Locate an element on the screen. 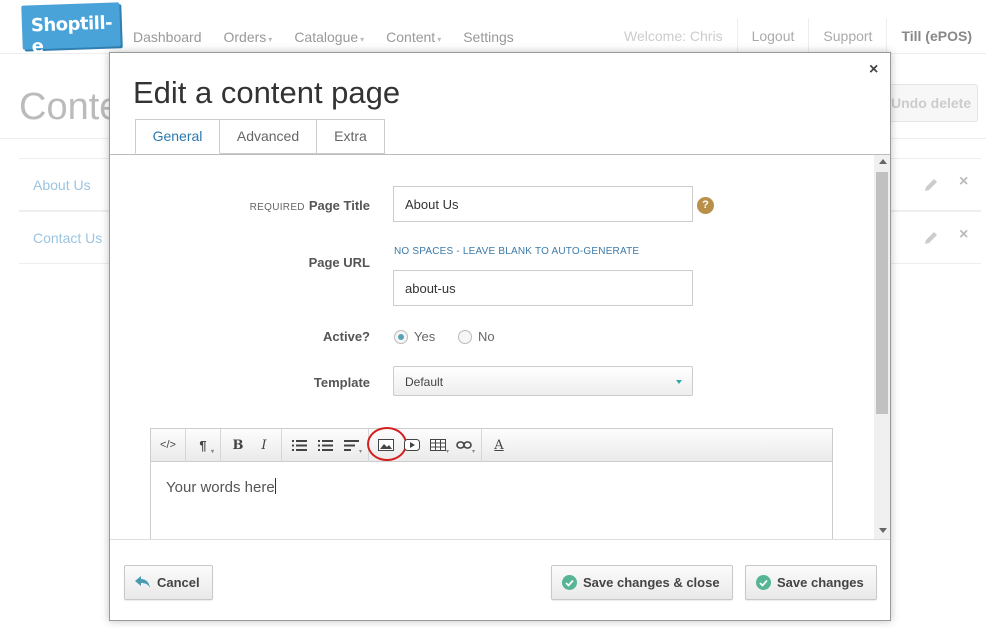  editor-text: Your words here is located at coordinates (220, 487).